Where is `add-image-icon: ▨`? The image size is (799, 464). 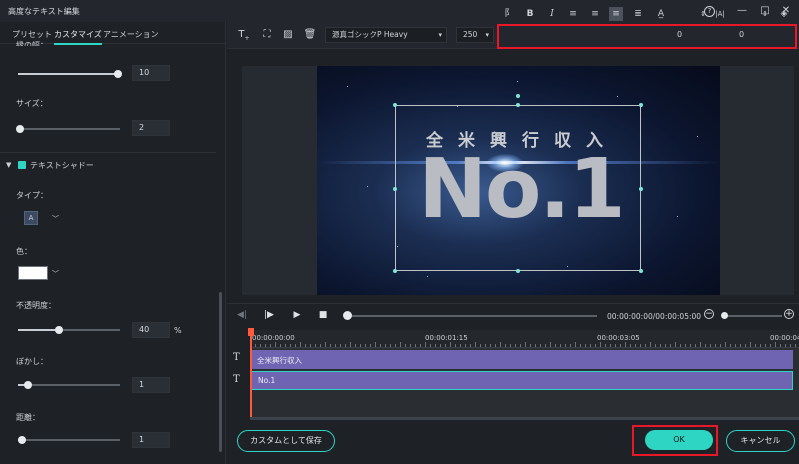
add-image-icon: ▨ is located at coordinates (288, 35).